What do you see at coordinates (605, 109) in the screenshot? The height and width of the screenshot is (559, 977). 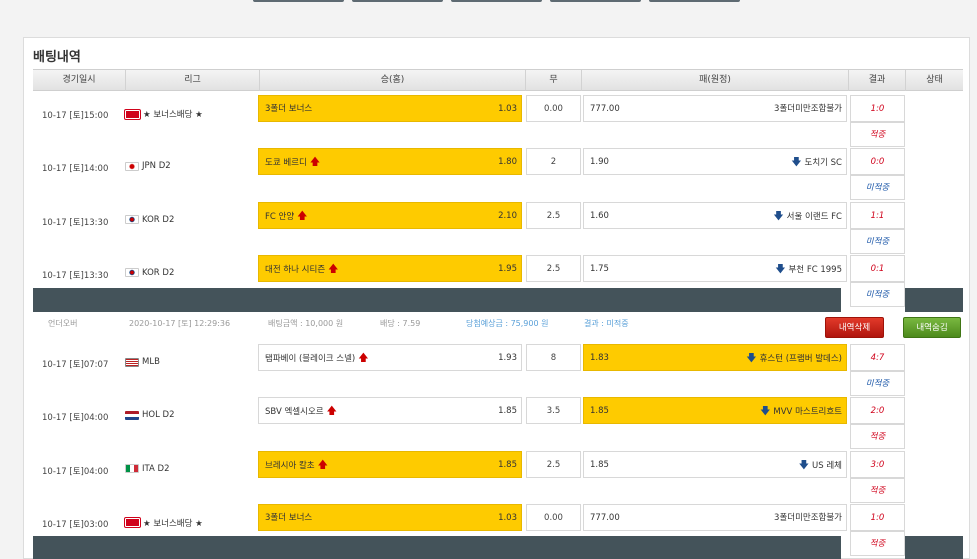 I see `away-odds: 777.00` at bounding box center [605, 109].